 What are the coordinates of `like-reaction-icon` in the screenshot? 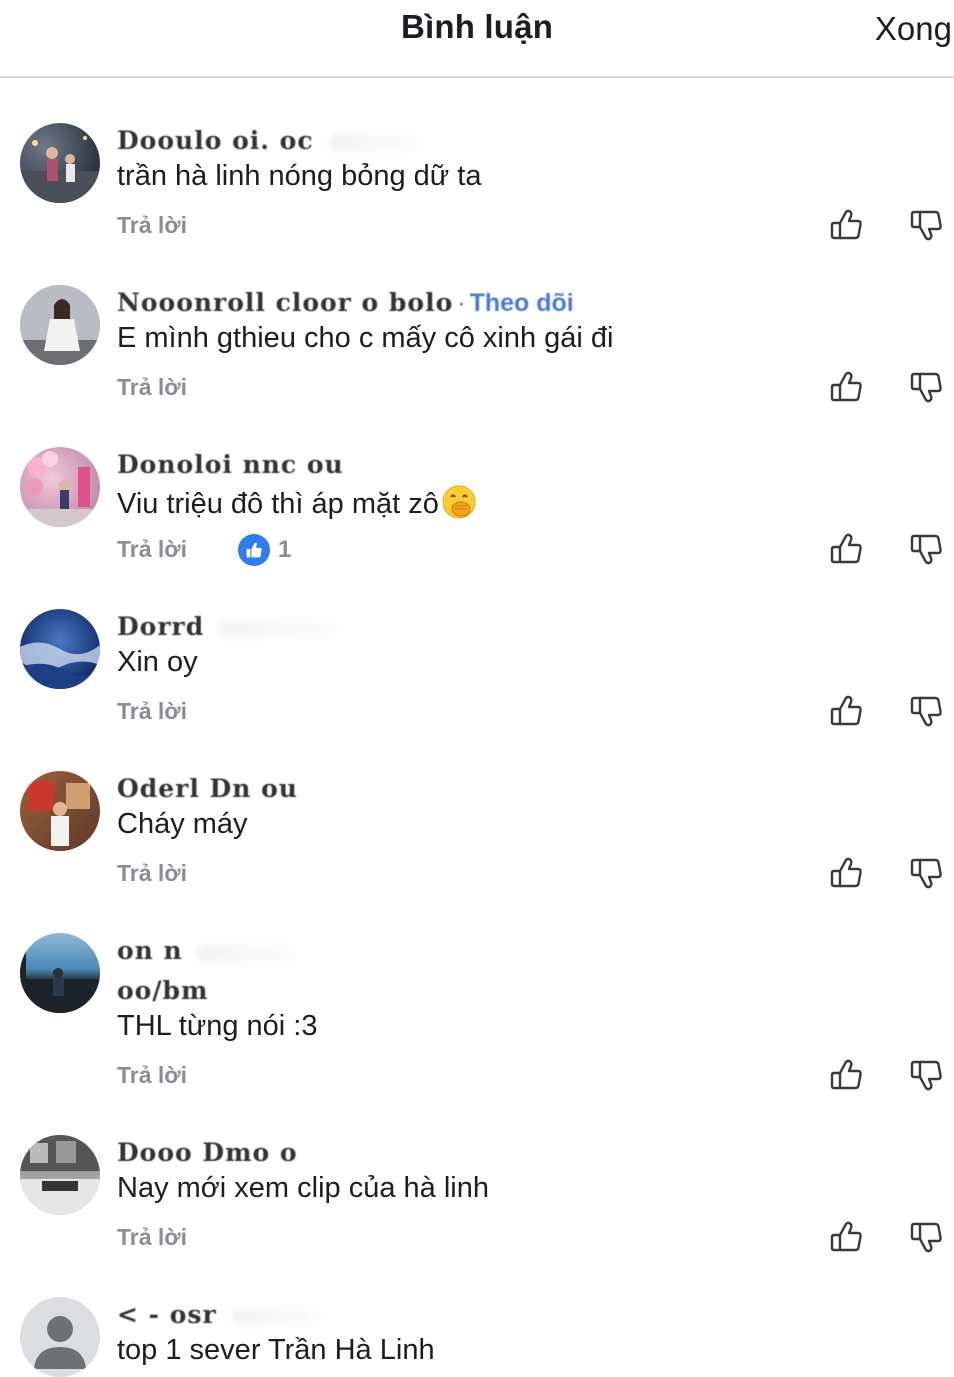 It's located at (254, 550).